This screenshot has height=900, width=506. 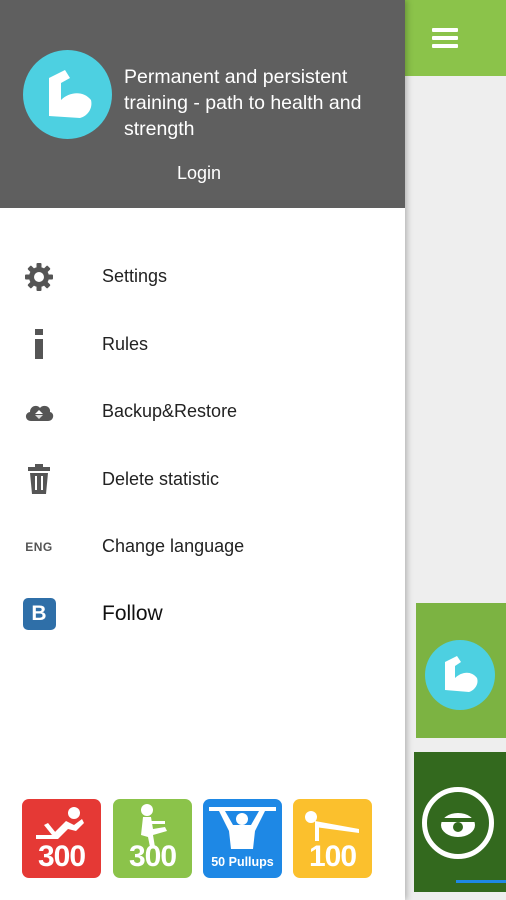 I want to click on app-tile-situps: 300, so click(x=61, y=838).